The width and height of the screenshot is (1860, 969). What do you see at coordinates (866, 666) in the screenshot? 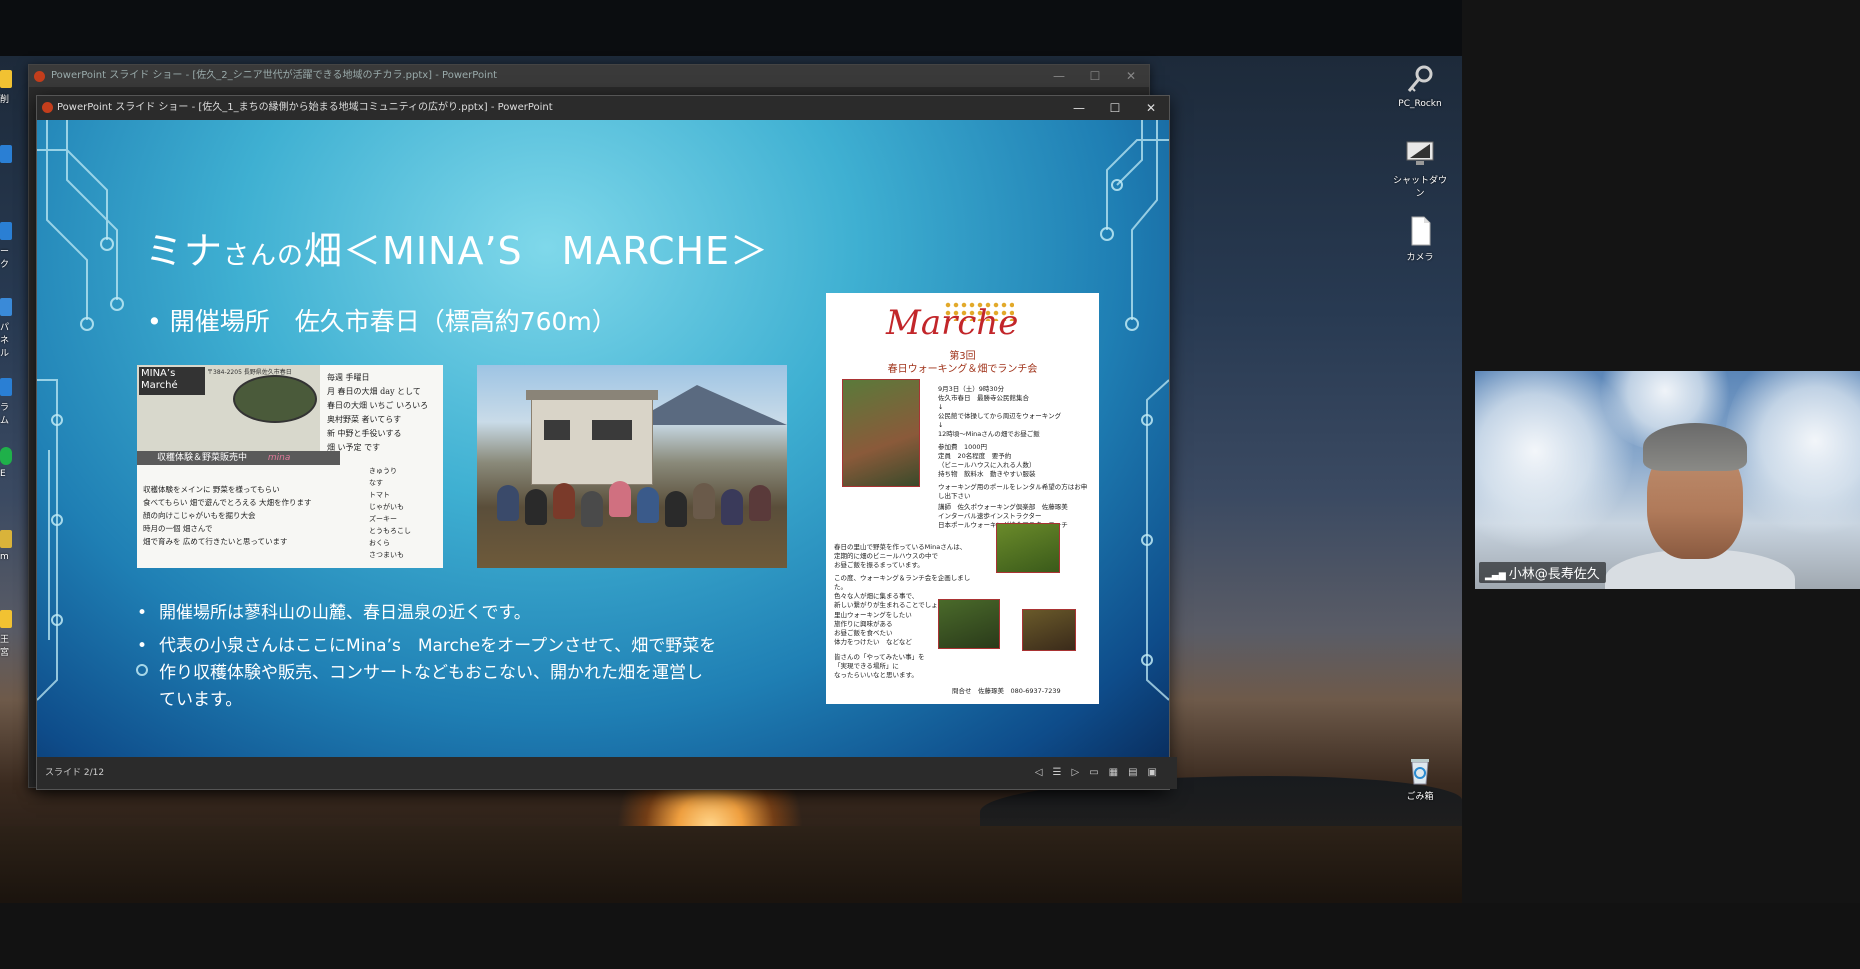
I see `closing-line: 「実現できる場所」に` at bounding box center [866, 666].